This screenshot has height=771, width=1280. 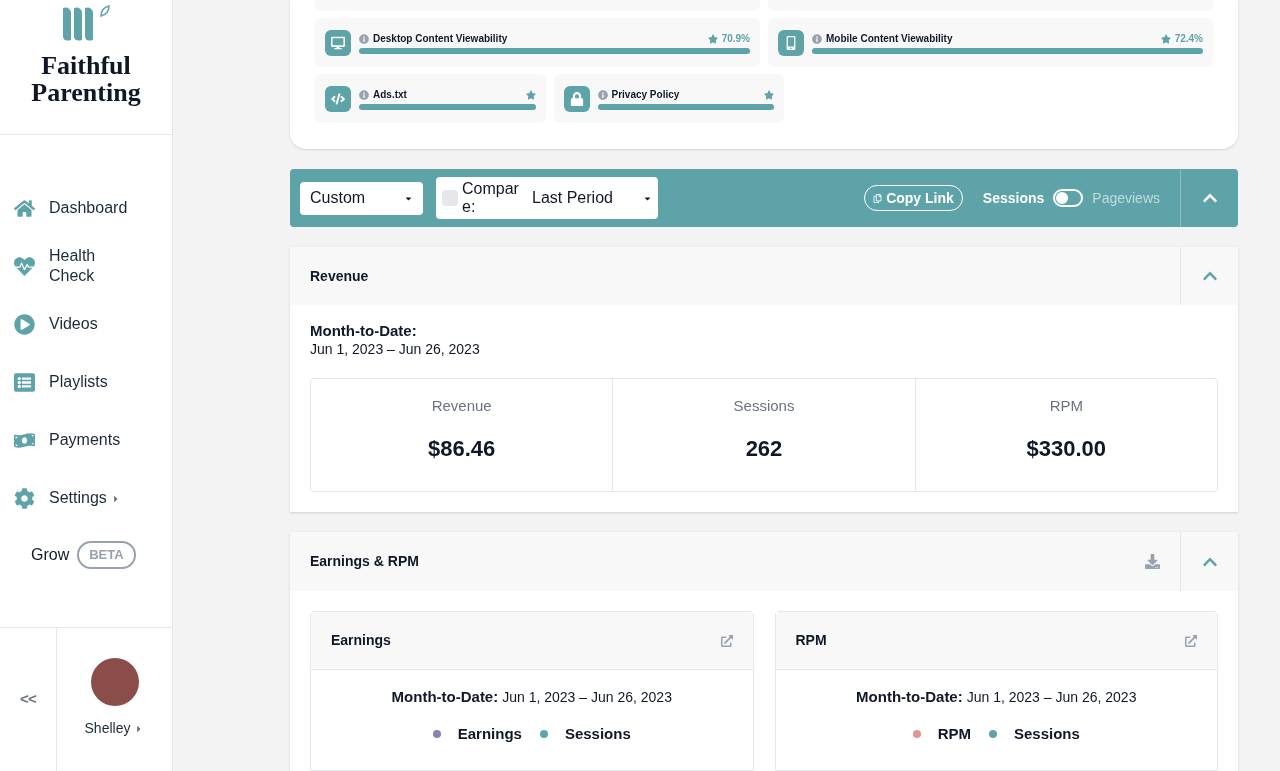 What do you see at coordinates (28, 699) in the screenshot?
I see `collapse-button: <<` at bounding box center [28, 699].